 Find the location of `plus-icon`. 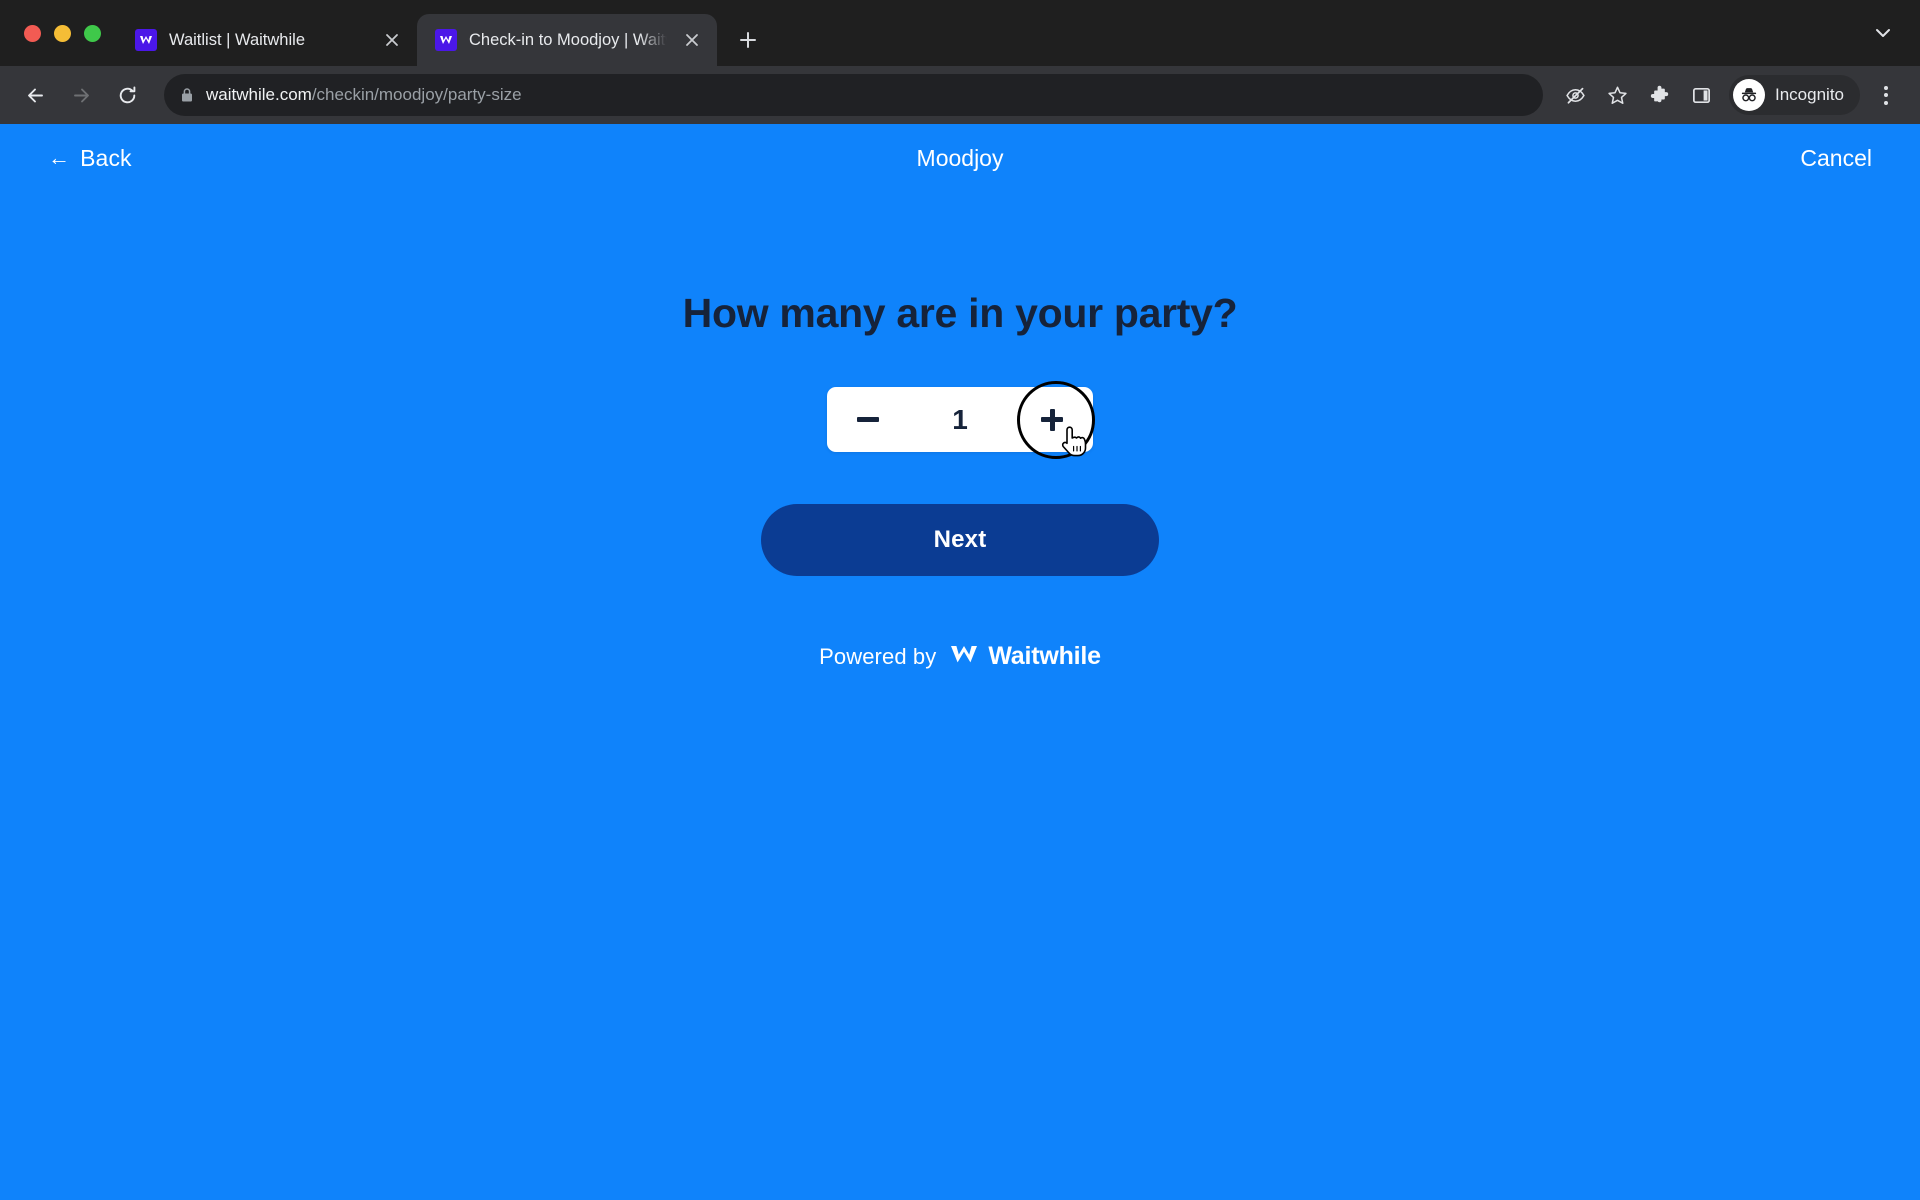

plus-icon is located at coordinates (1052, 419).